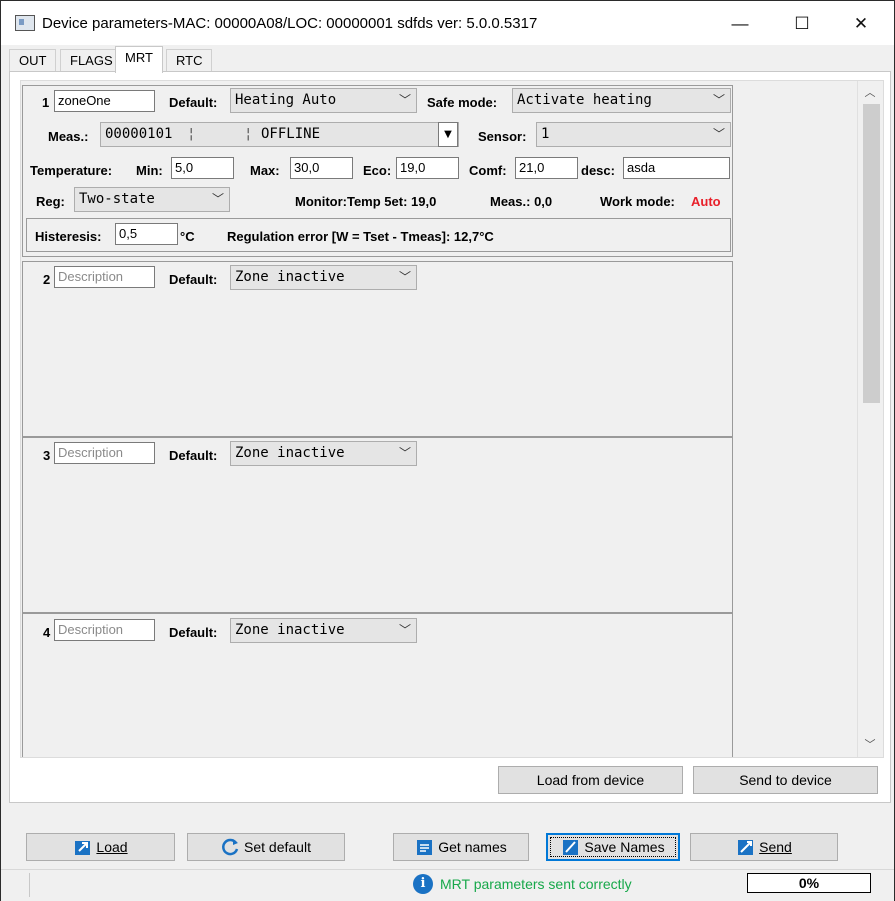 This screenshot has width=895, height=901. What do you see at coordinates (598, 170) in the screenshot?
I see `zone-1-desc-label: desc:` at bounding box center [598, 170].